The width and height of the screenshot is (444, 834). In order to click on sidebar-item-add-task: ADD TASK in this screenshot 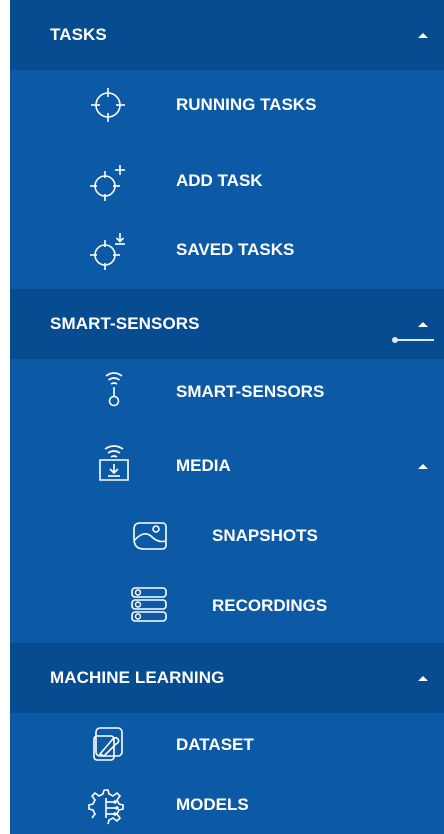, I will do `click(227, 181)`.